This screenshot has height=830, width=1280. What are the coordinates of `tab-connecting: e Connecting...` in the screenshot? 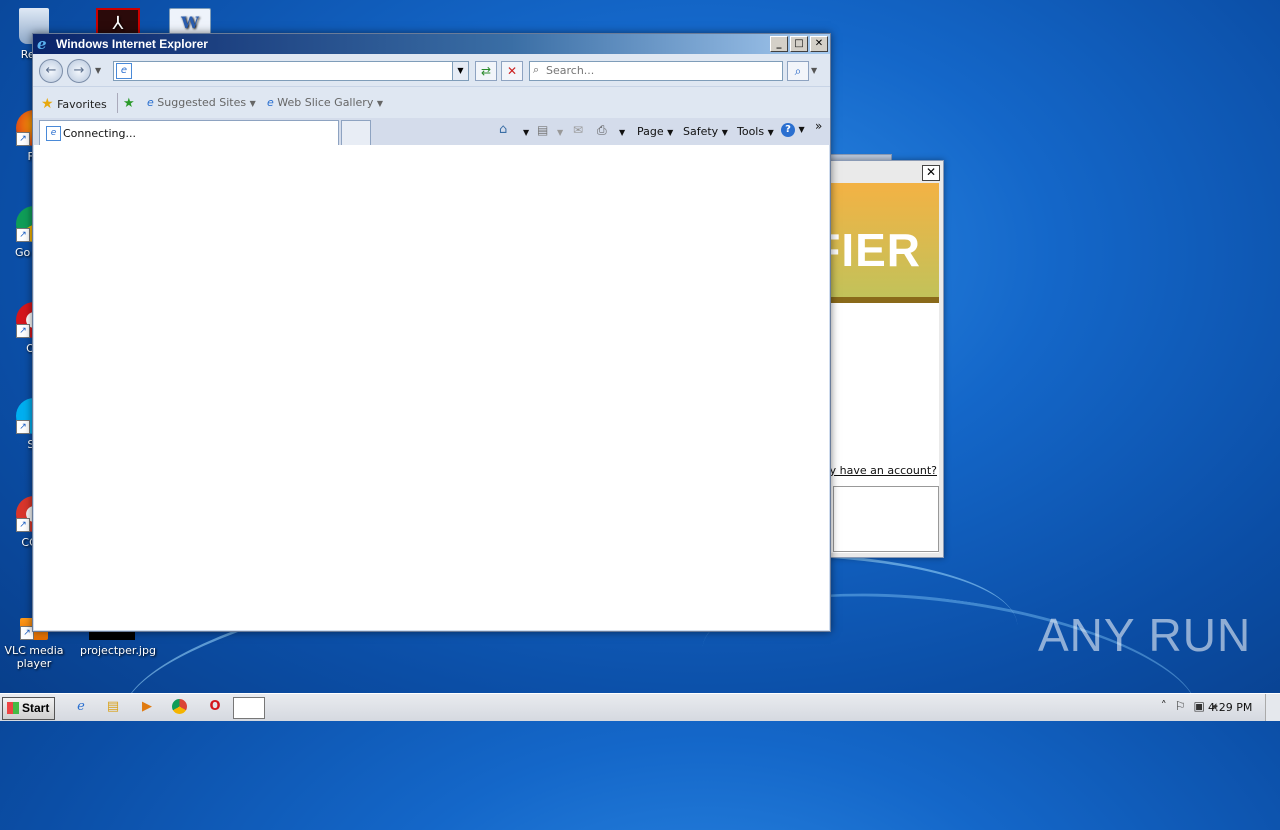 It's located at (189, 132).